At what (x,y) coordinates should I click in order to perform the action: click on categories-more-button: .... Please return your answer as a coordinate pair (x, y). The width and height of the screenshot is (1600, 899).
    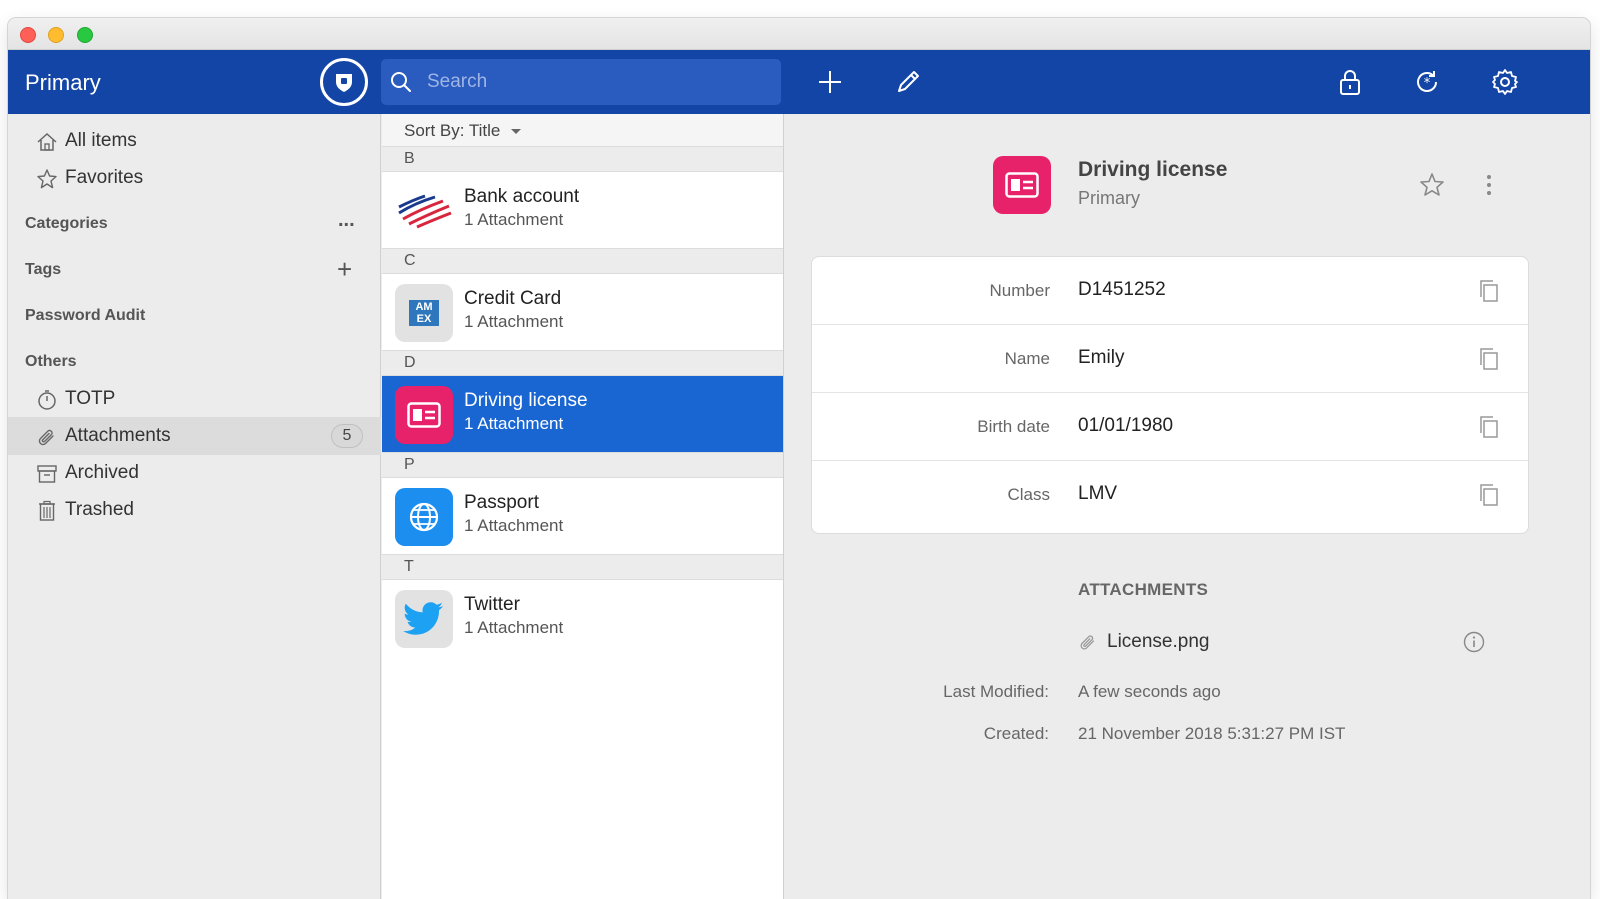
    Looking at the image, I should click on (346, 220).